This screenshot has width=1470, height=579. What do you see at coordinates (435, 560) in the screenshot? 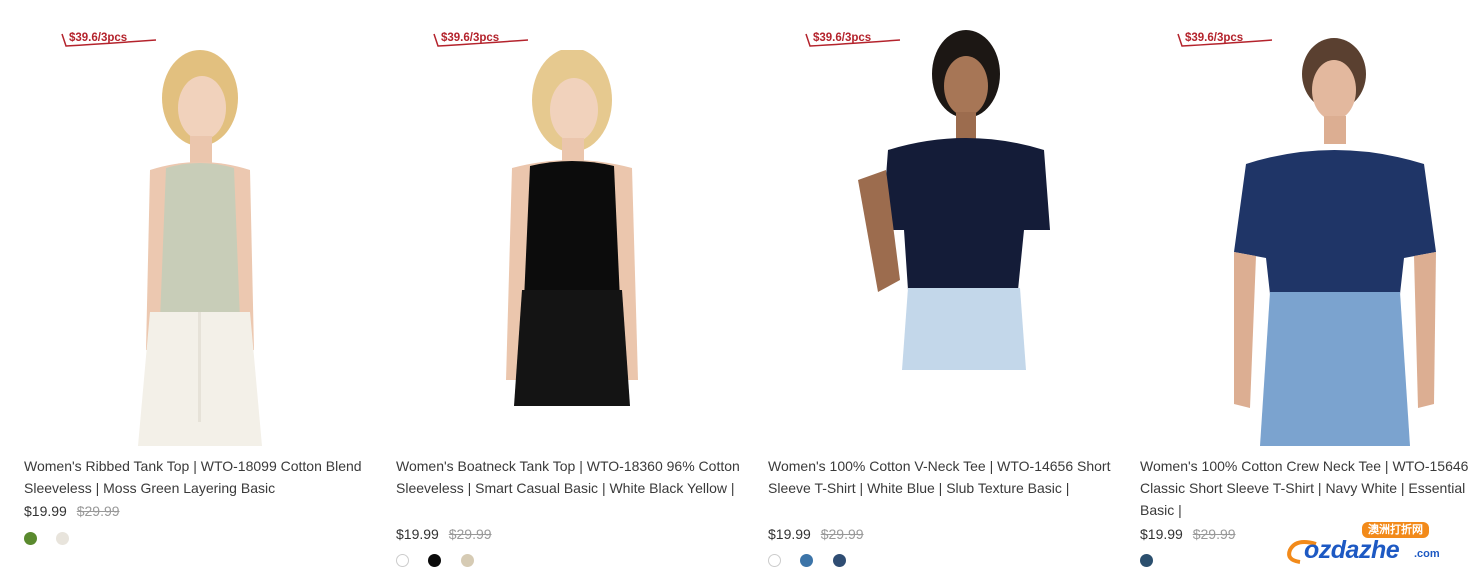
I see `color-swatch-black` at bounding box center [435, 560].